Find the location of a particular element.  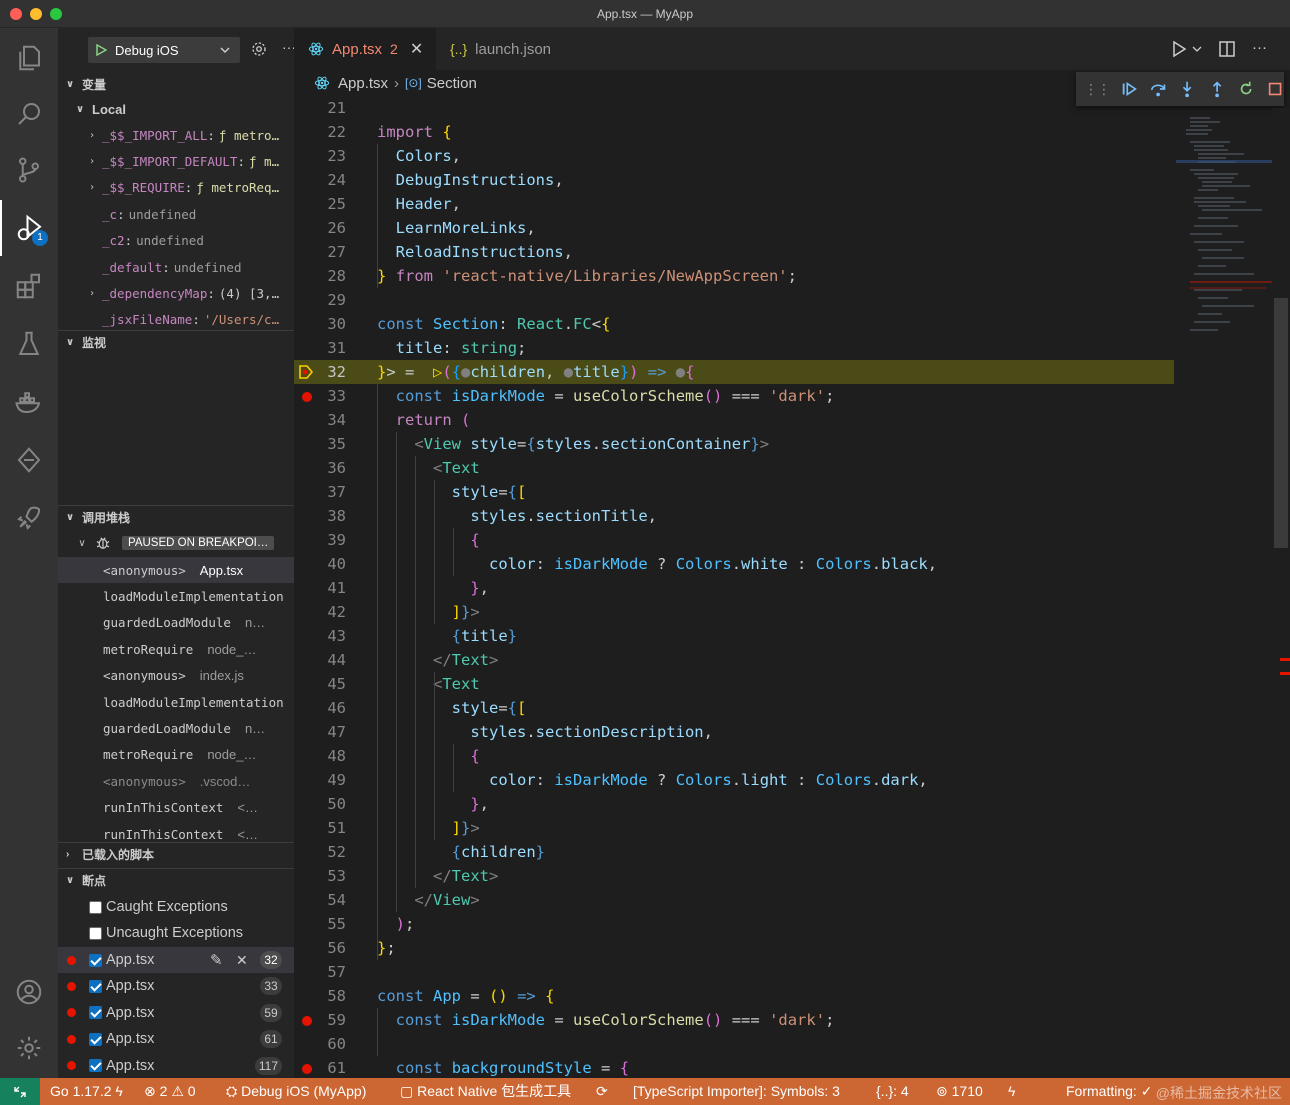

code-line: 27 ReloadInstructions, is located at coordinates (734, 252).